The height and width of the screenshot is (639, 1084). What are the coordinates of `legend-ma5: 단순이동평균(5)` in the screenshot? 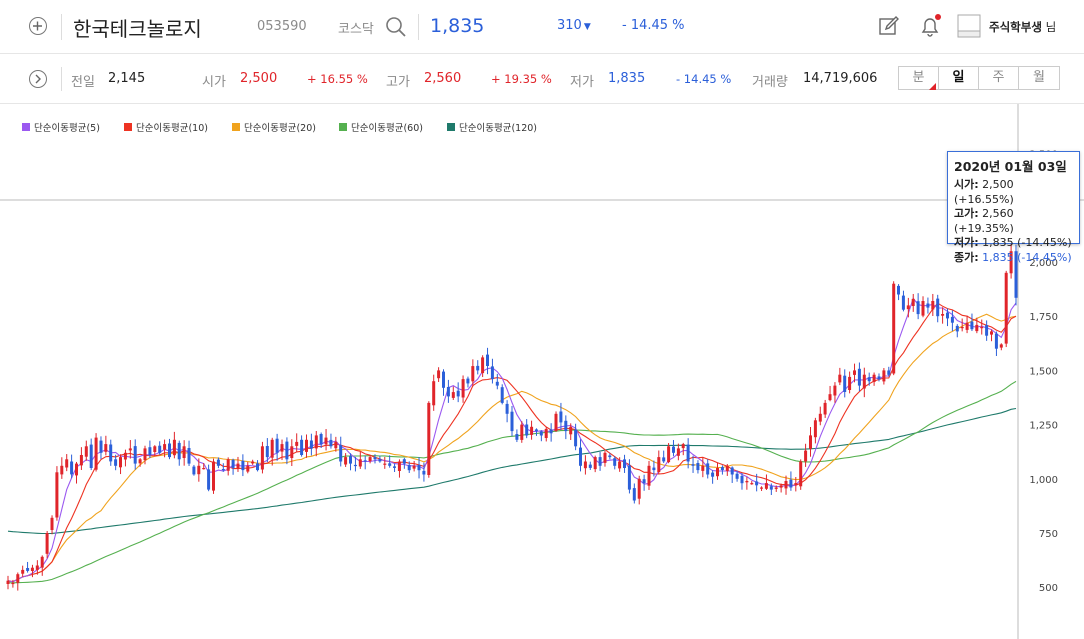 It's located at (61, 127).